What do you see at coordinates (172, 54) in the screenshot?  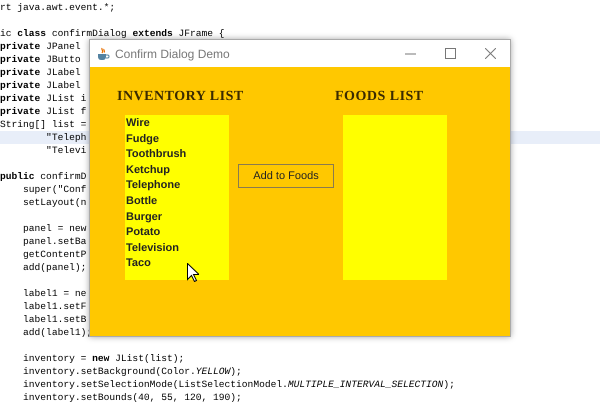 I see `window-title: Confirm Dialog Demo` at bounding box center [172, 54].